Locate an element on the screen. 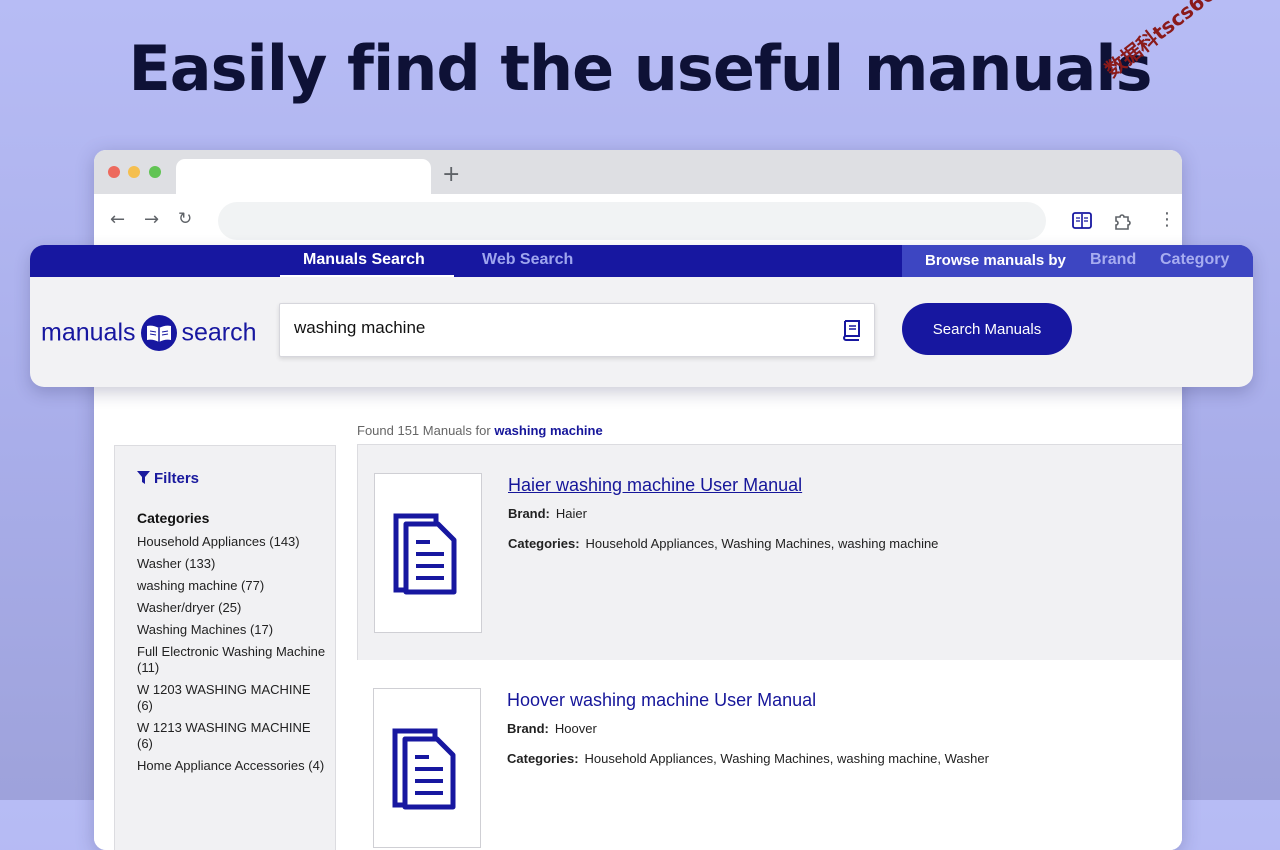  results-count: Found 151 Manuals for washing machine is located at coordinates (480, 430).